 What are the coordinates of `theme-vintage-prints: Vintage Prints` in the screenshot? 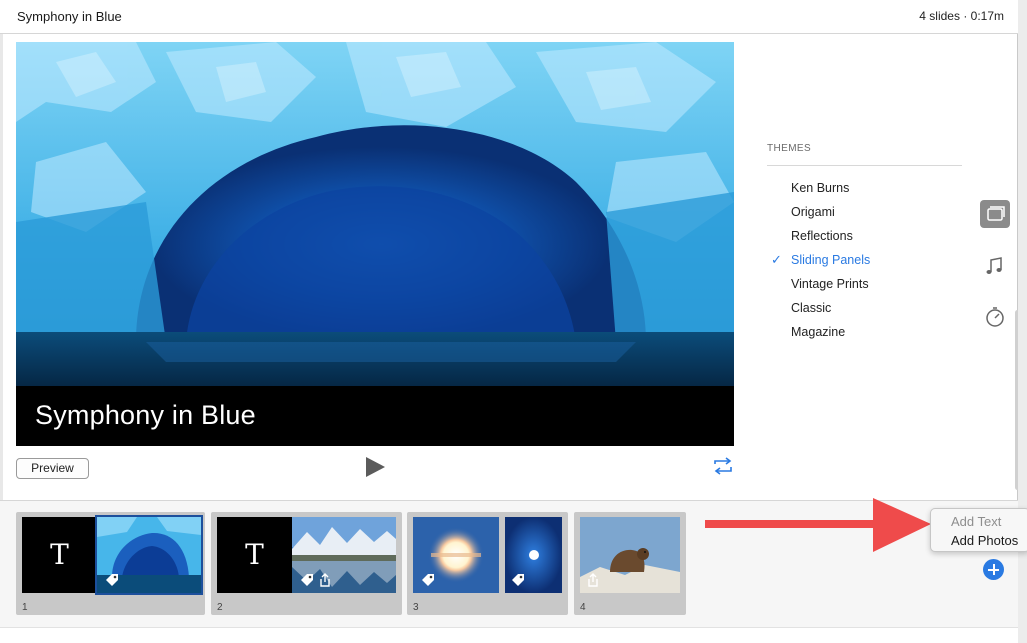 It's located at (864, 284).